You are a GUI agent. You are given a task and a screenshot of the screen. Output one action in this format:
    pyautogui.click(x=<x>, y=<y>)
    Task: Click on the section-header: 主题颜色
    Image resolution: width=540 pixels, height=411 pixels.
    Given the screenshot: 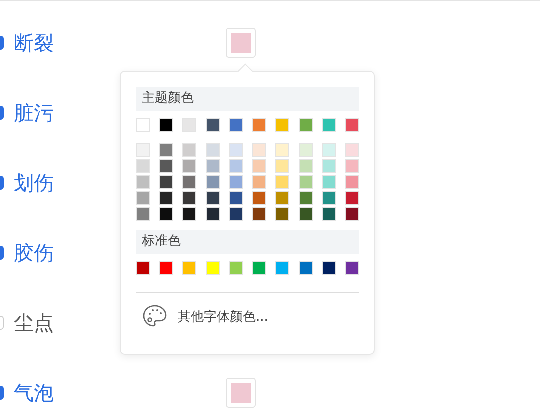 What is the action you would take?
    pyautogui.click(x=247, y=99)
    